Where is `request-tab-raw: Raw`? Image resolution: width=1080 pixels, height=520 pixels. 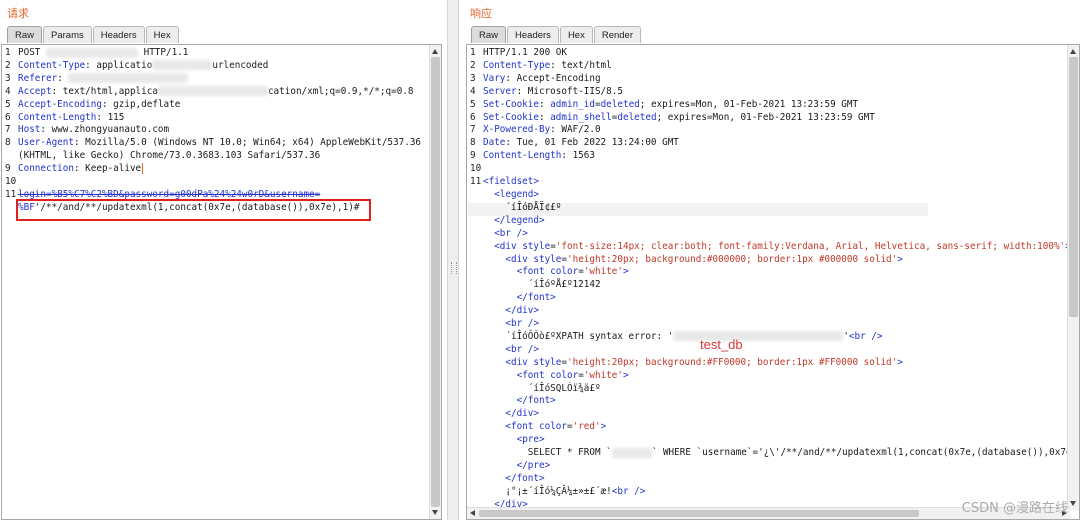
request-tab-raw: Raw is located at coordinates (25, 34).